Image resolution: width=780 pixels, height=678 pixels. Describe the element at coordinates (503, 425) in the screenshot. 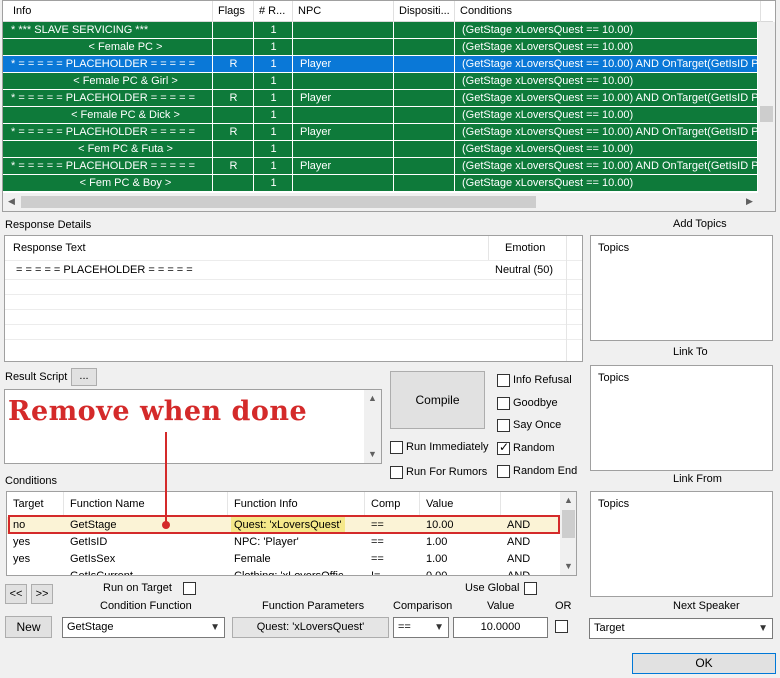

I see `say-once-checkbox` at that location.